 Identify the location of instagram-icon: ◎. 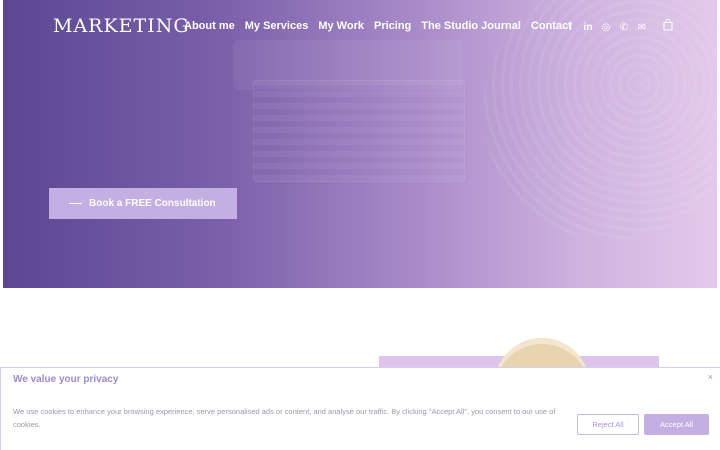
(606, 27).